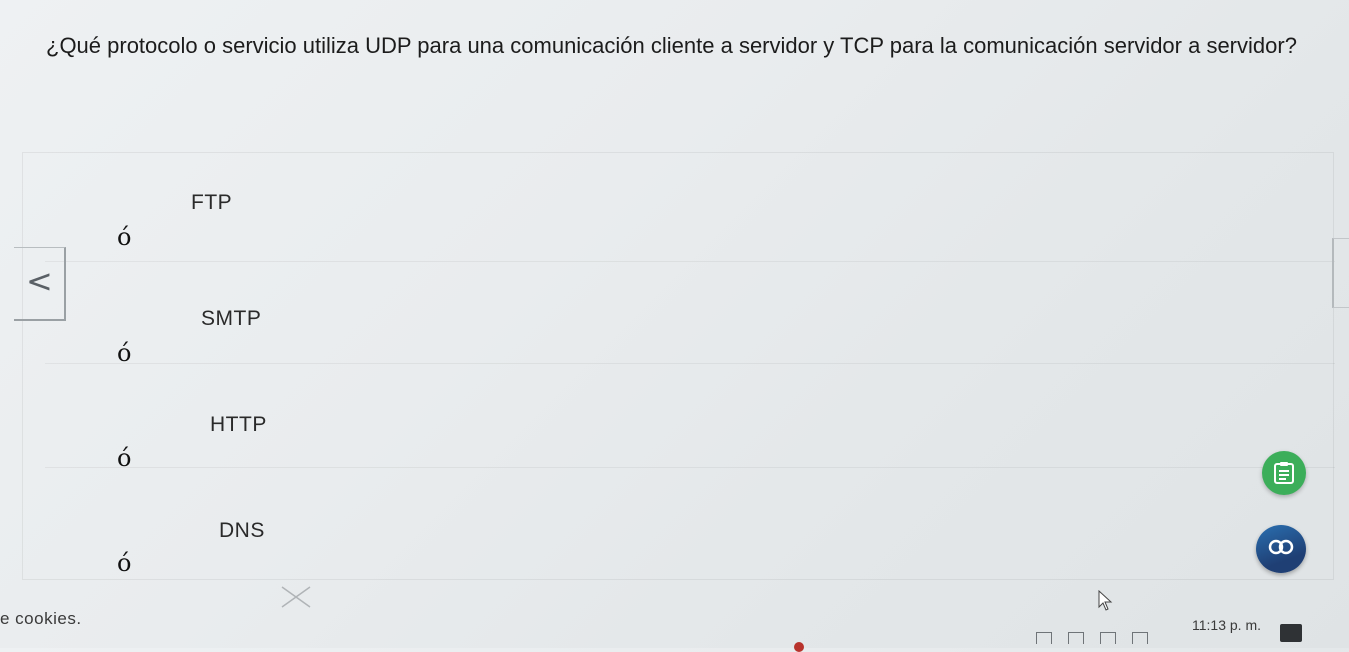 The image size is (1349, 652). What do you see at coordinates (1105, 600) in the screenshot?
I see `mouse-cursor-icon` at bounding box center [1105, 600].